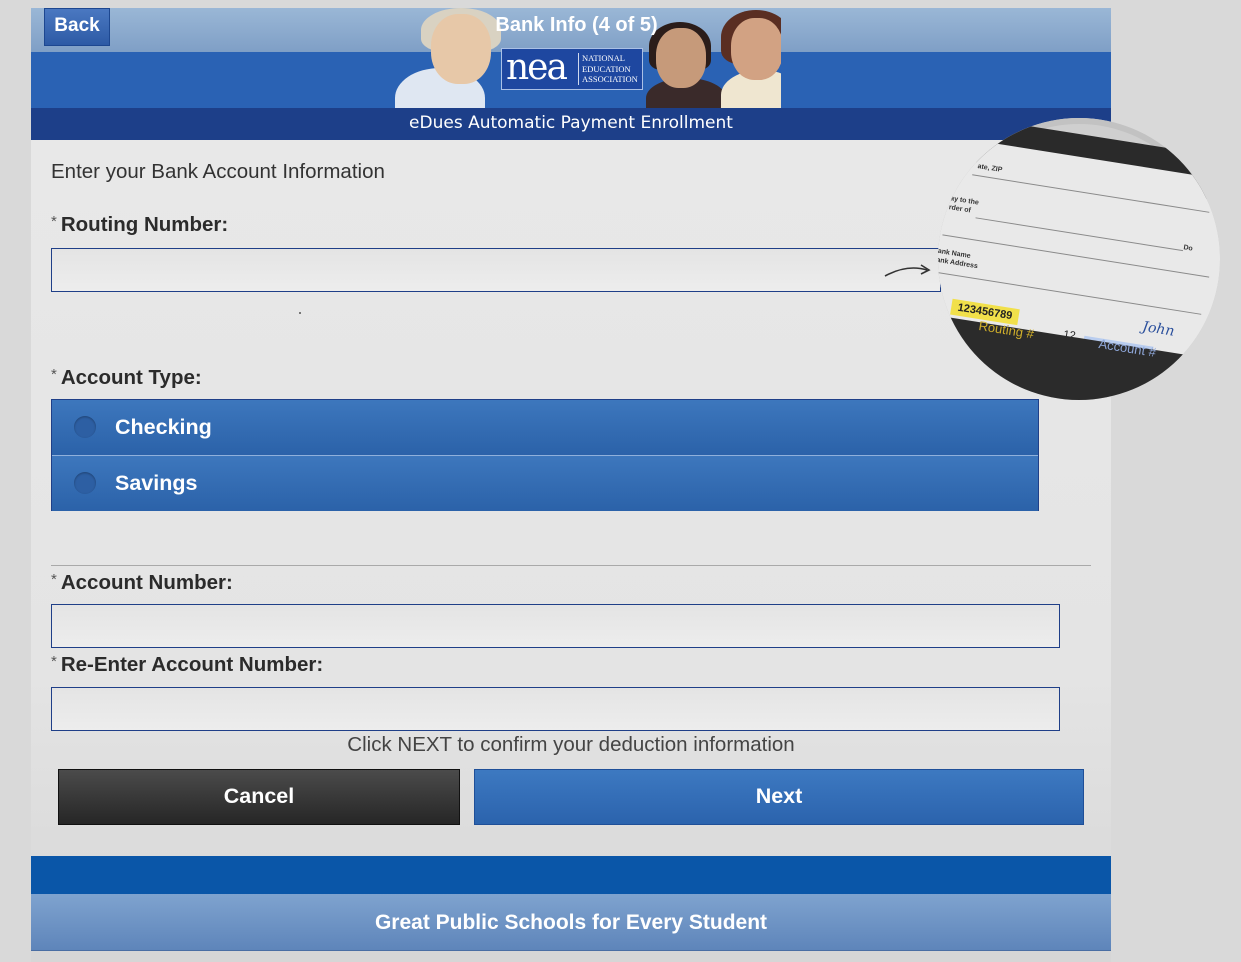 The height and width of the screenshot is (962, 1241). I want to click on reenter-account-label: * Re-Enter Account Number:, so click(187, 665).